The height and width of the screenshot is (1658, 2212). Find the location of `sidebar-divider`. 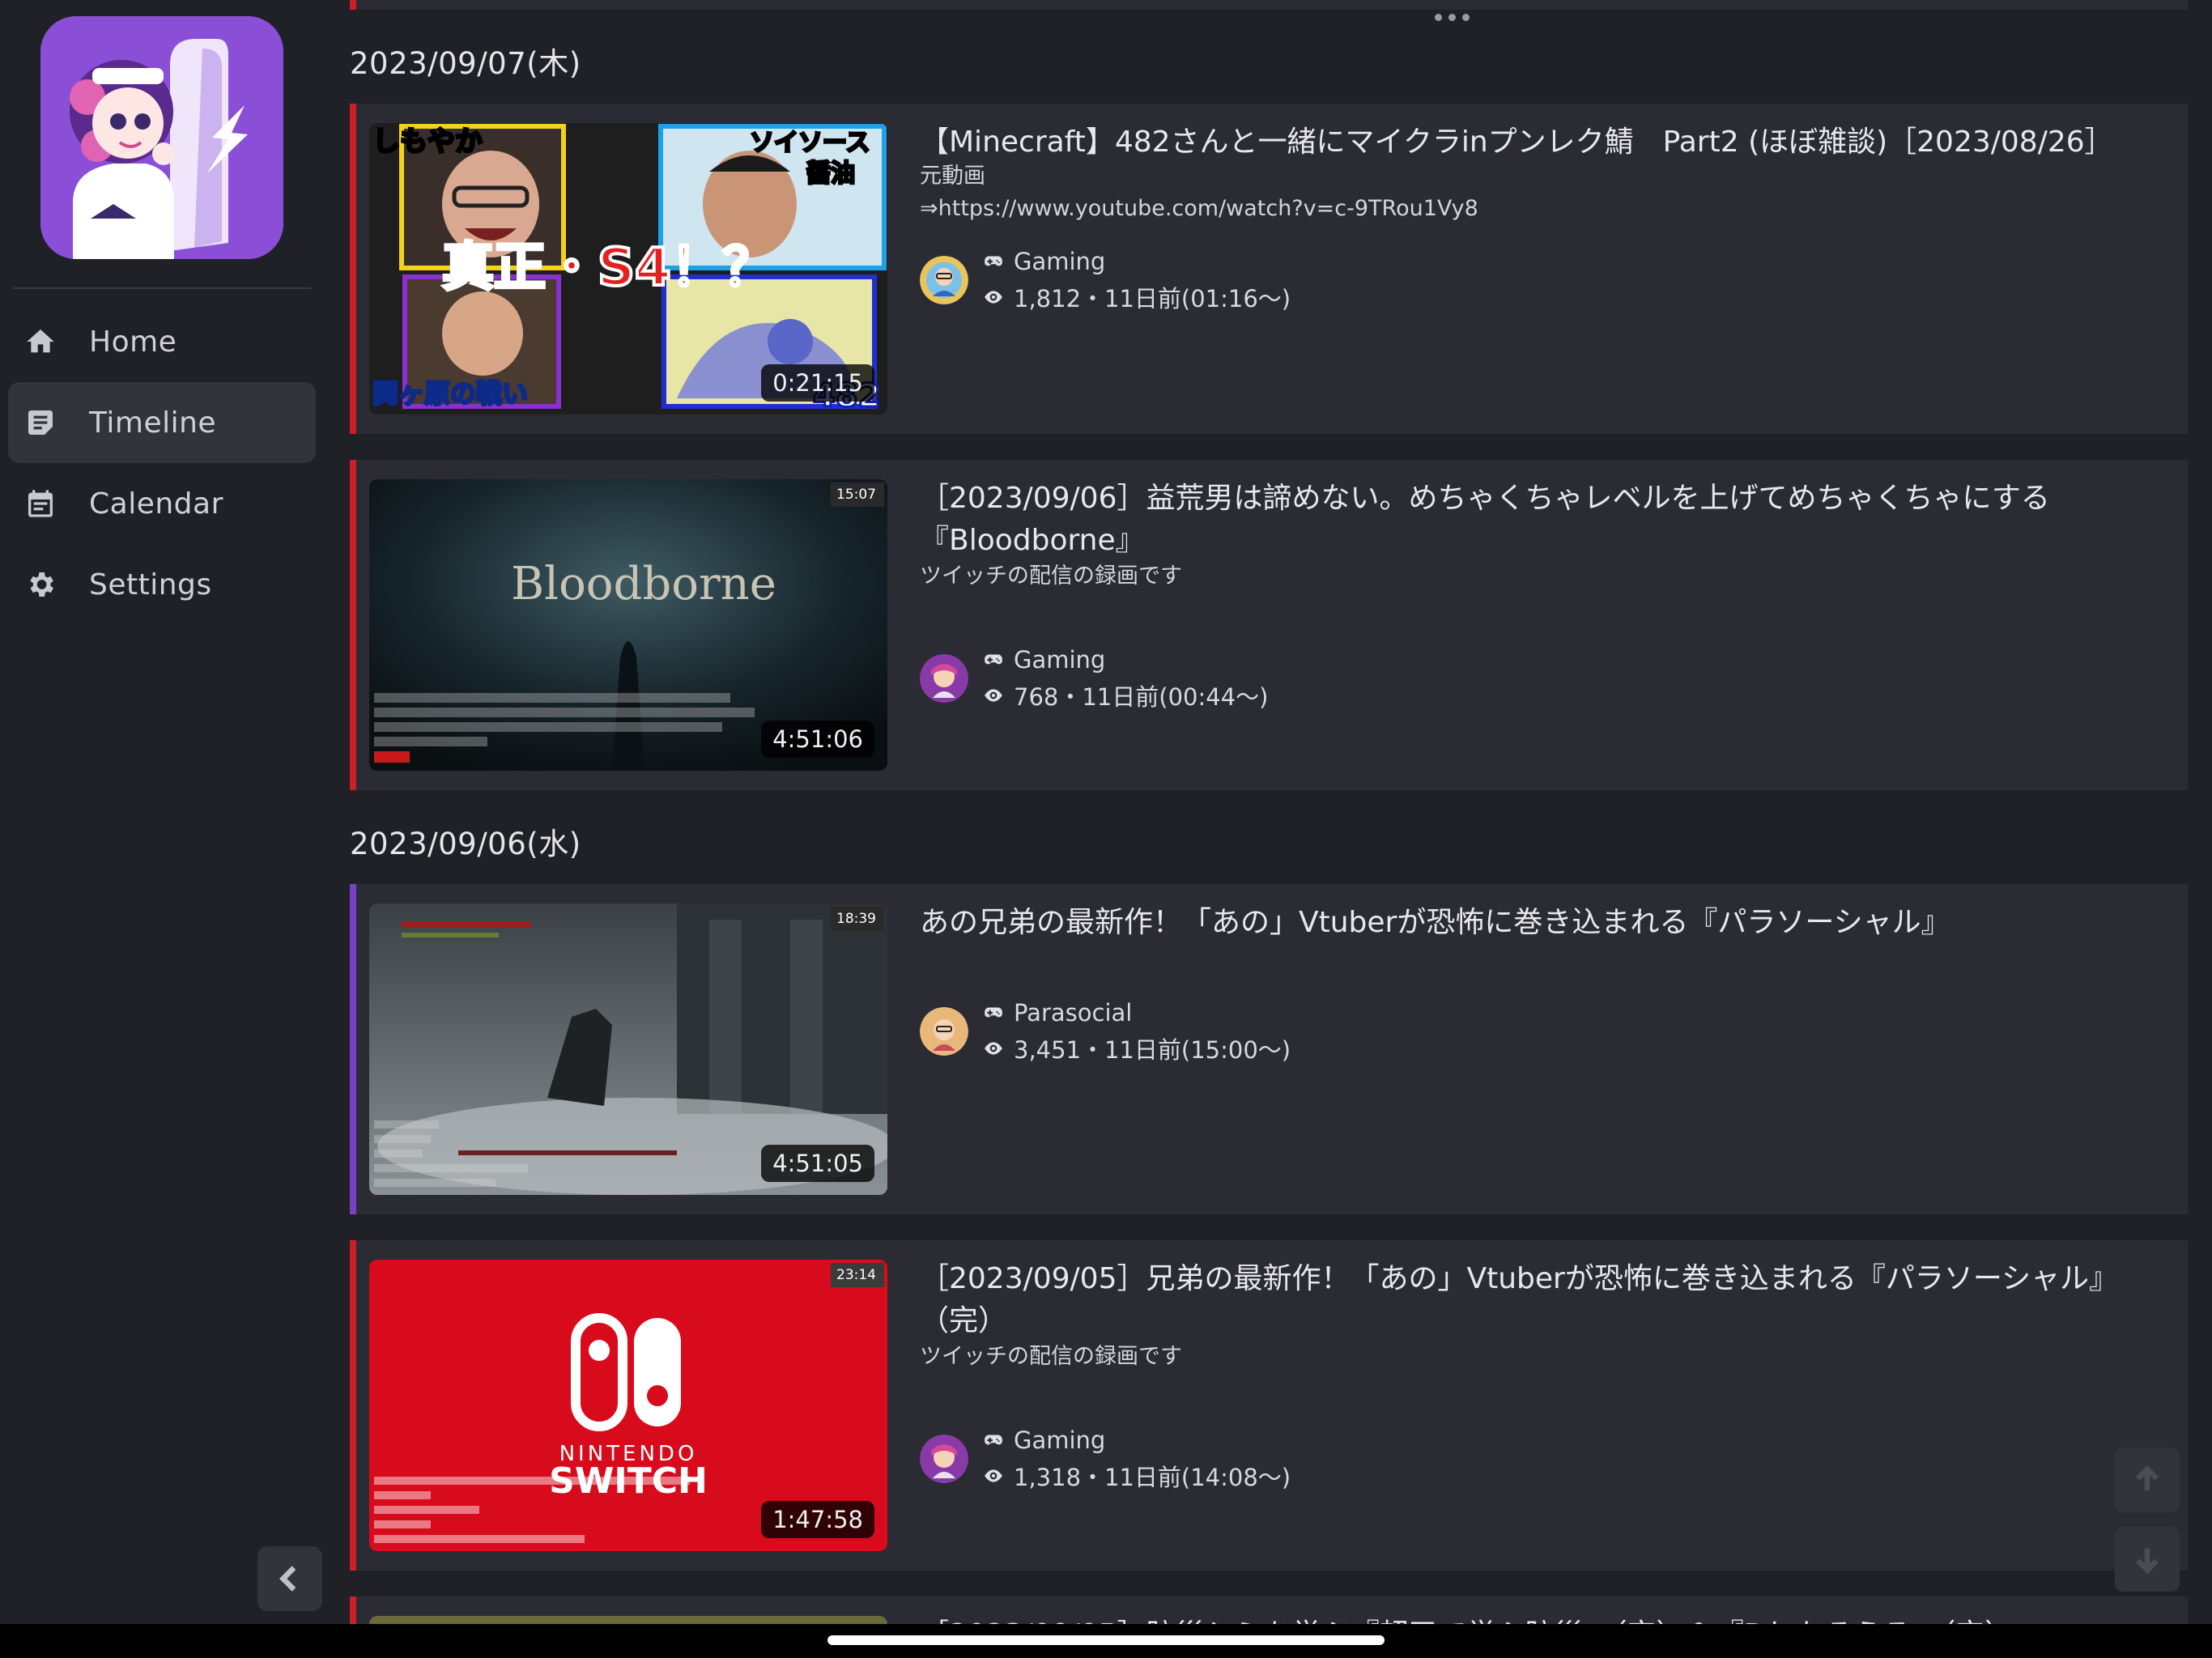

sidebar-divider is located at coordinates (162, 288).